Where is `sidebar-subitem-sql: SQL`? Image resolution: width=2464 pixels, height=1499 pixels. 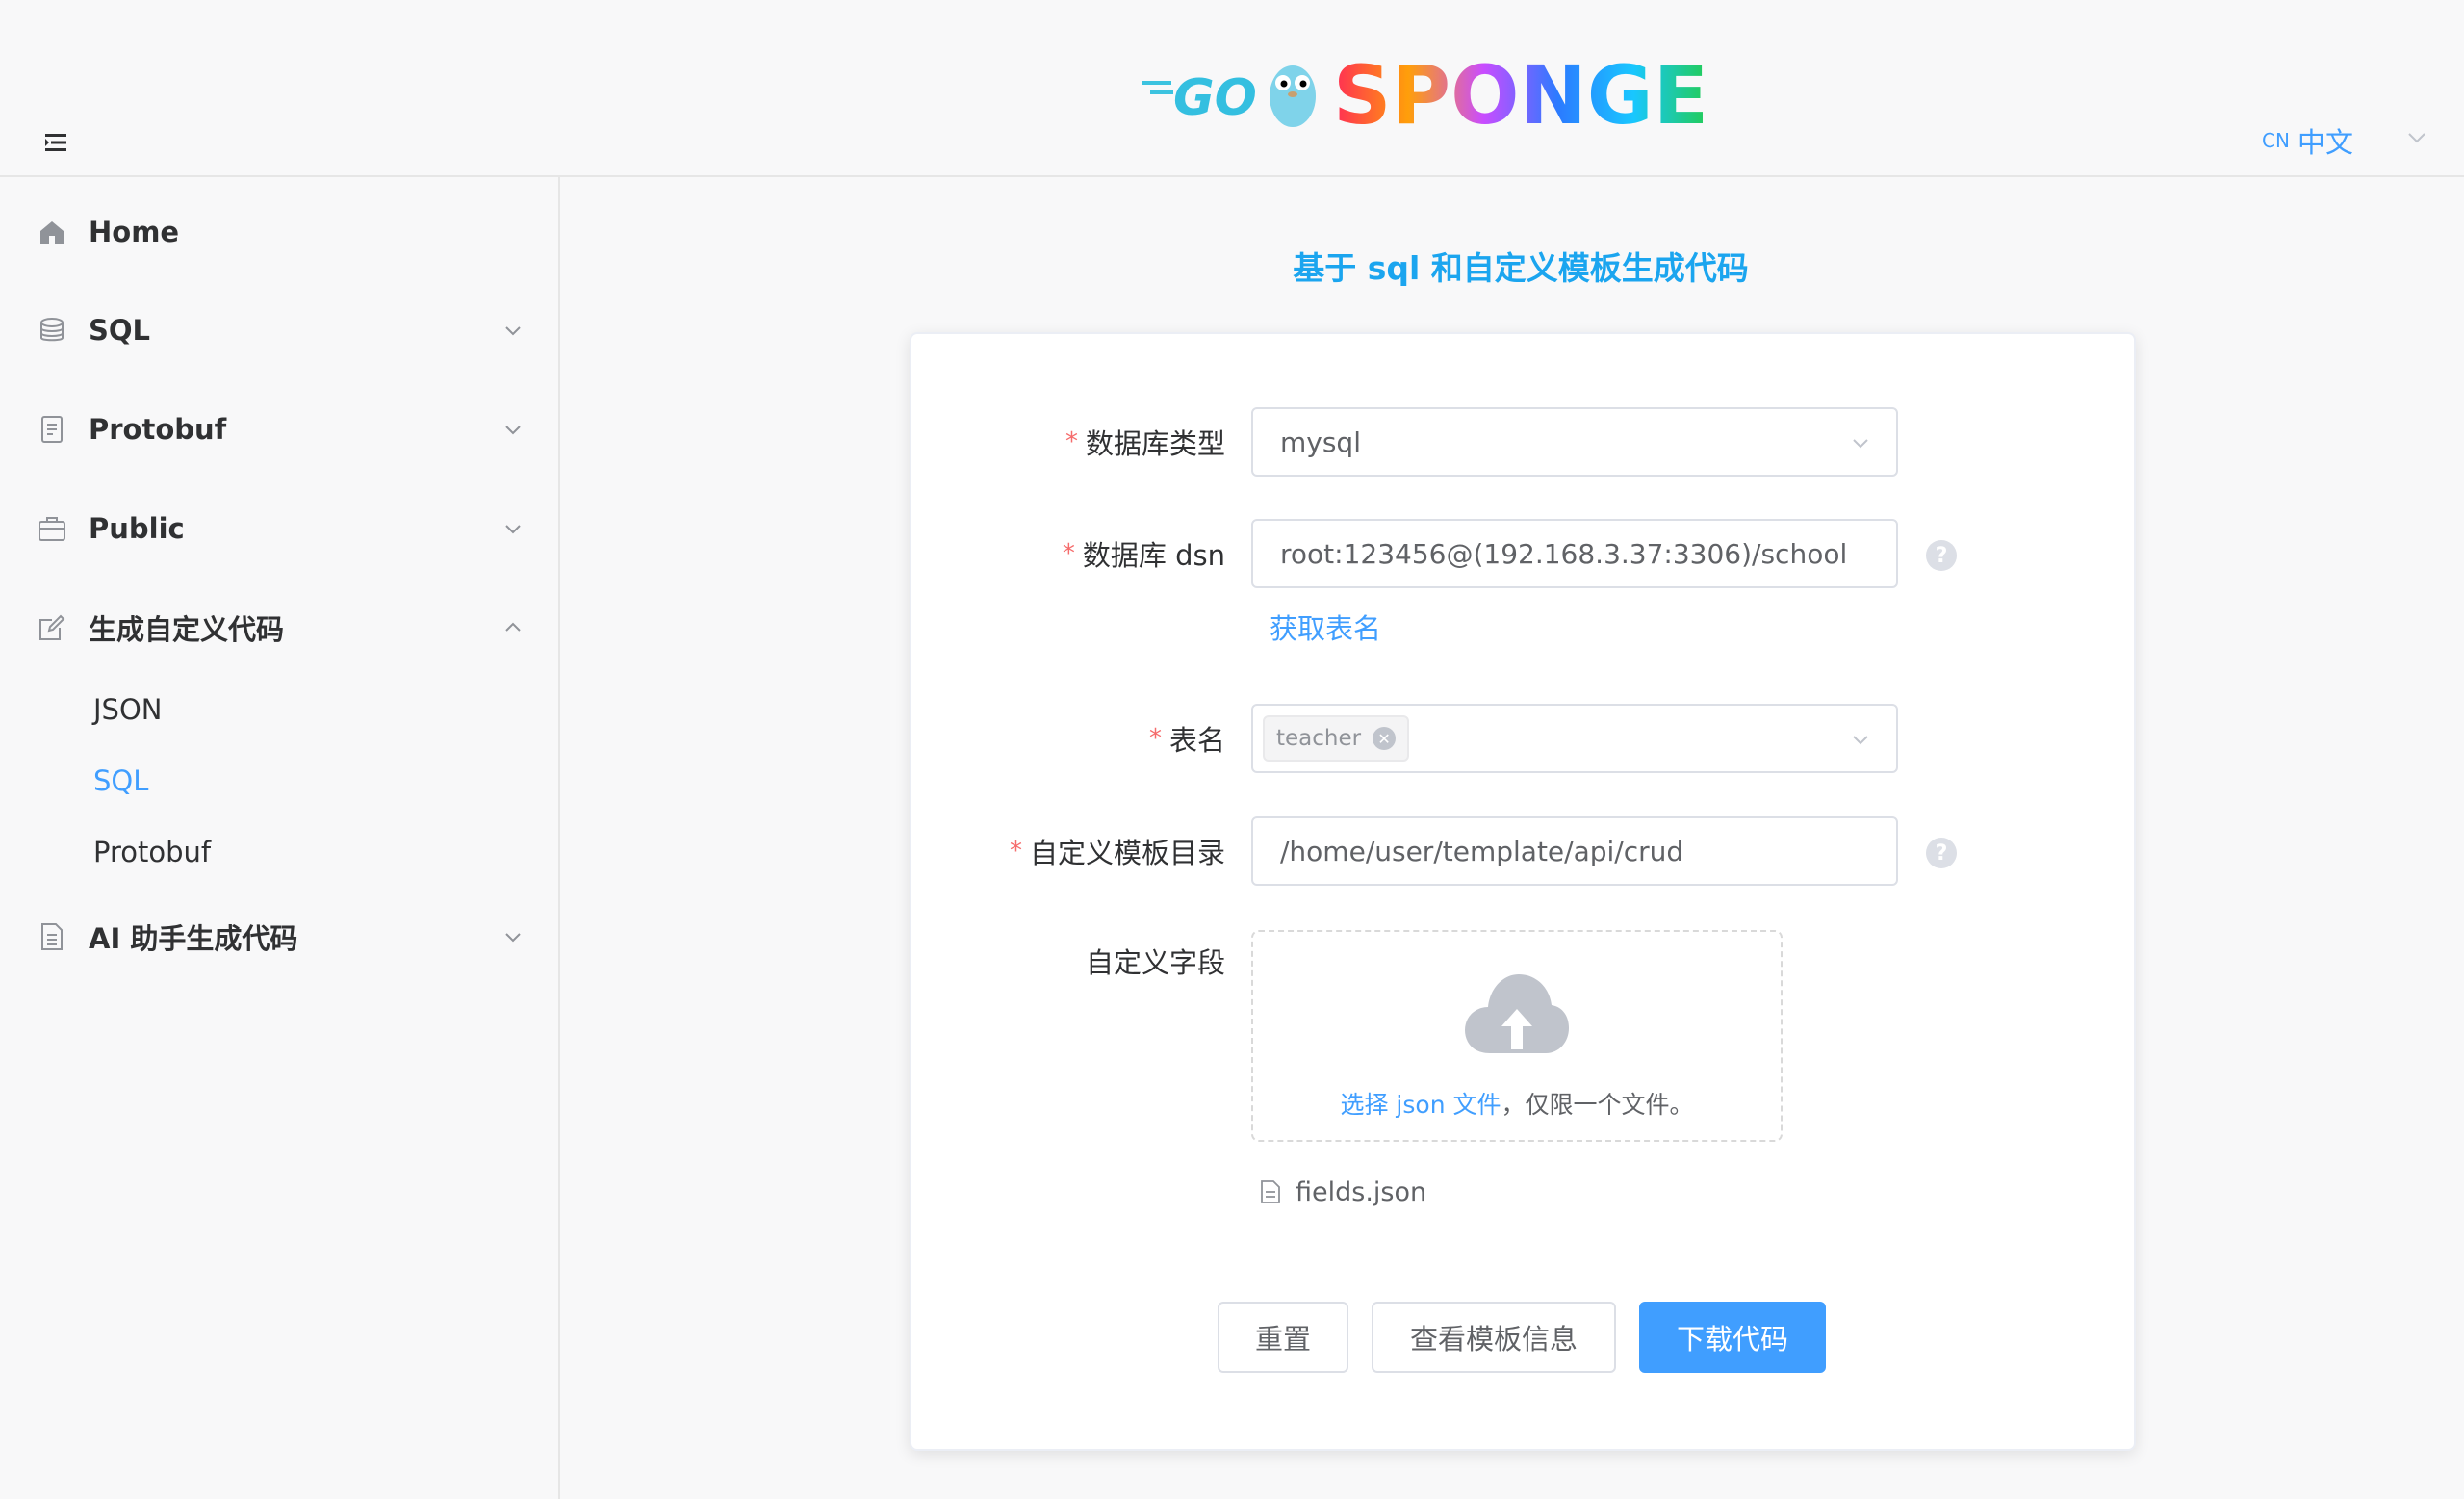
sidebar-subitem-sql: SQL is located at coordinates (120, 781).